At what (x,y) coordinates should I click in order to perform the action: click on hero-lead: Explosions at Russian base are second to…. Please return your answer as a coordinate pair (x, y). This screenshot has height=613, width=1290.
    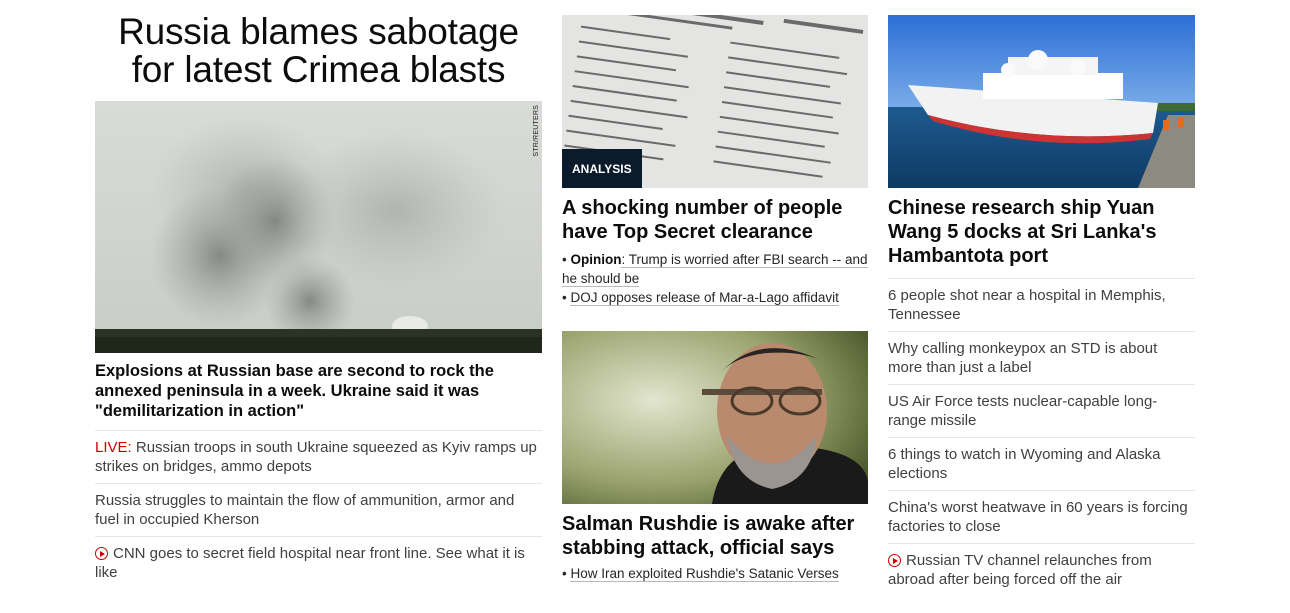
    Looking at the image, I should click on (318, 391).